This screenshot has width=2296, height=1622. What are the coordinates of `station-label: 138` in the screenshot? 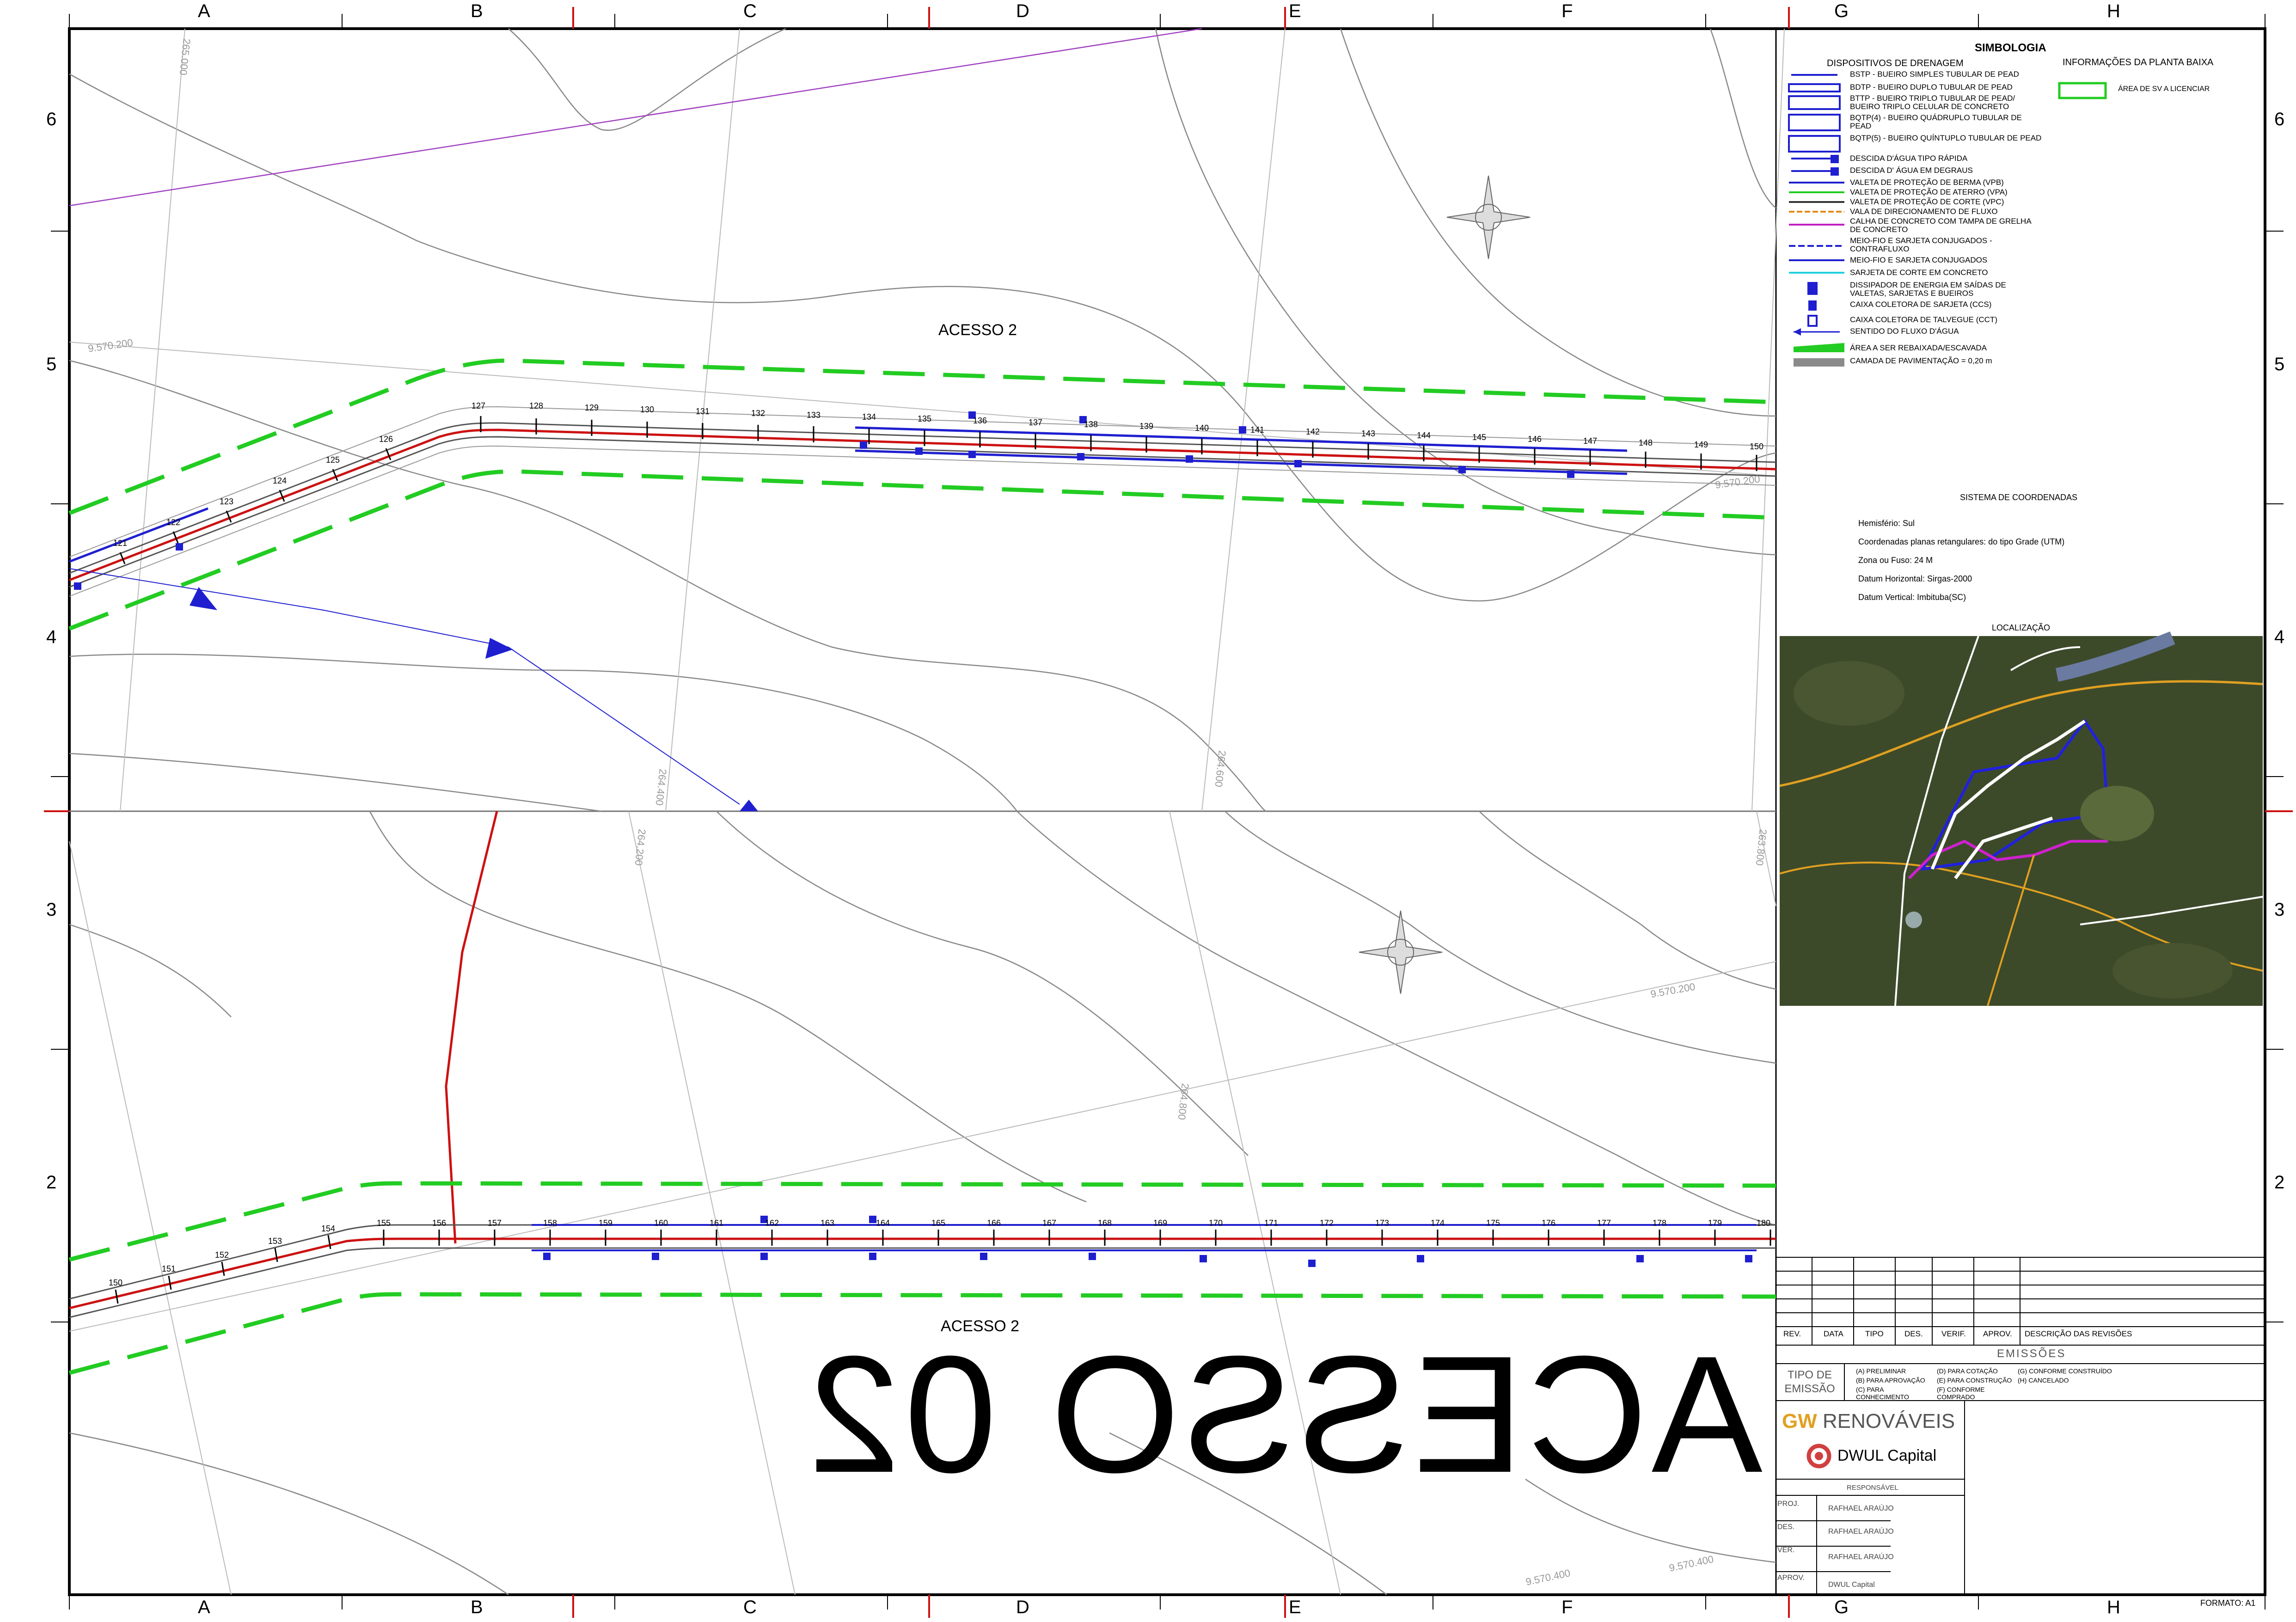 It's located at (1091, 424).